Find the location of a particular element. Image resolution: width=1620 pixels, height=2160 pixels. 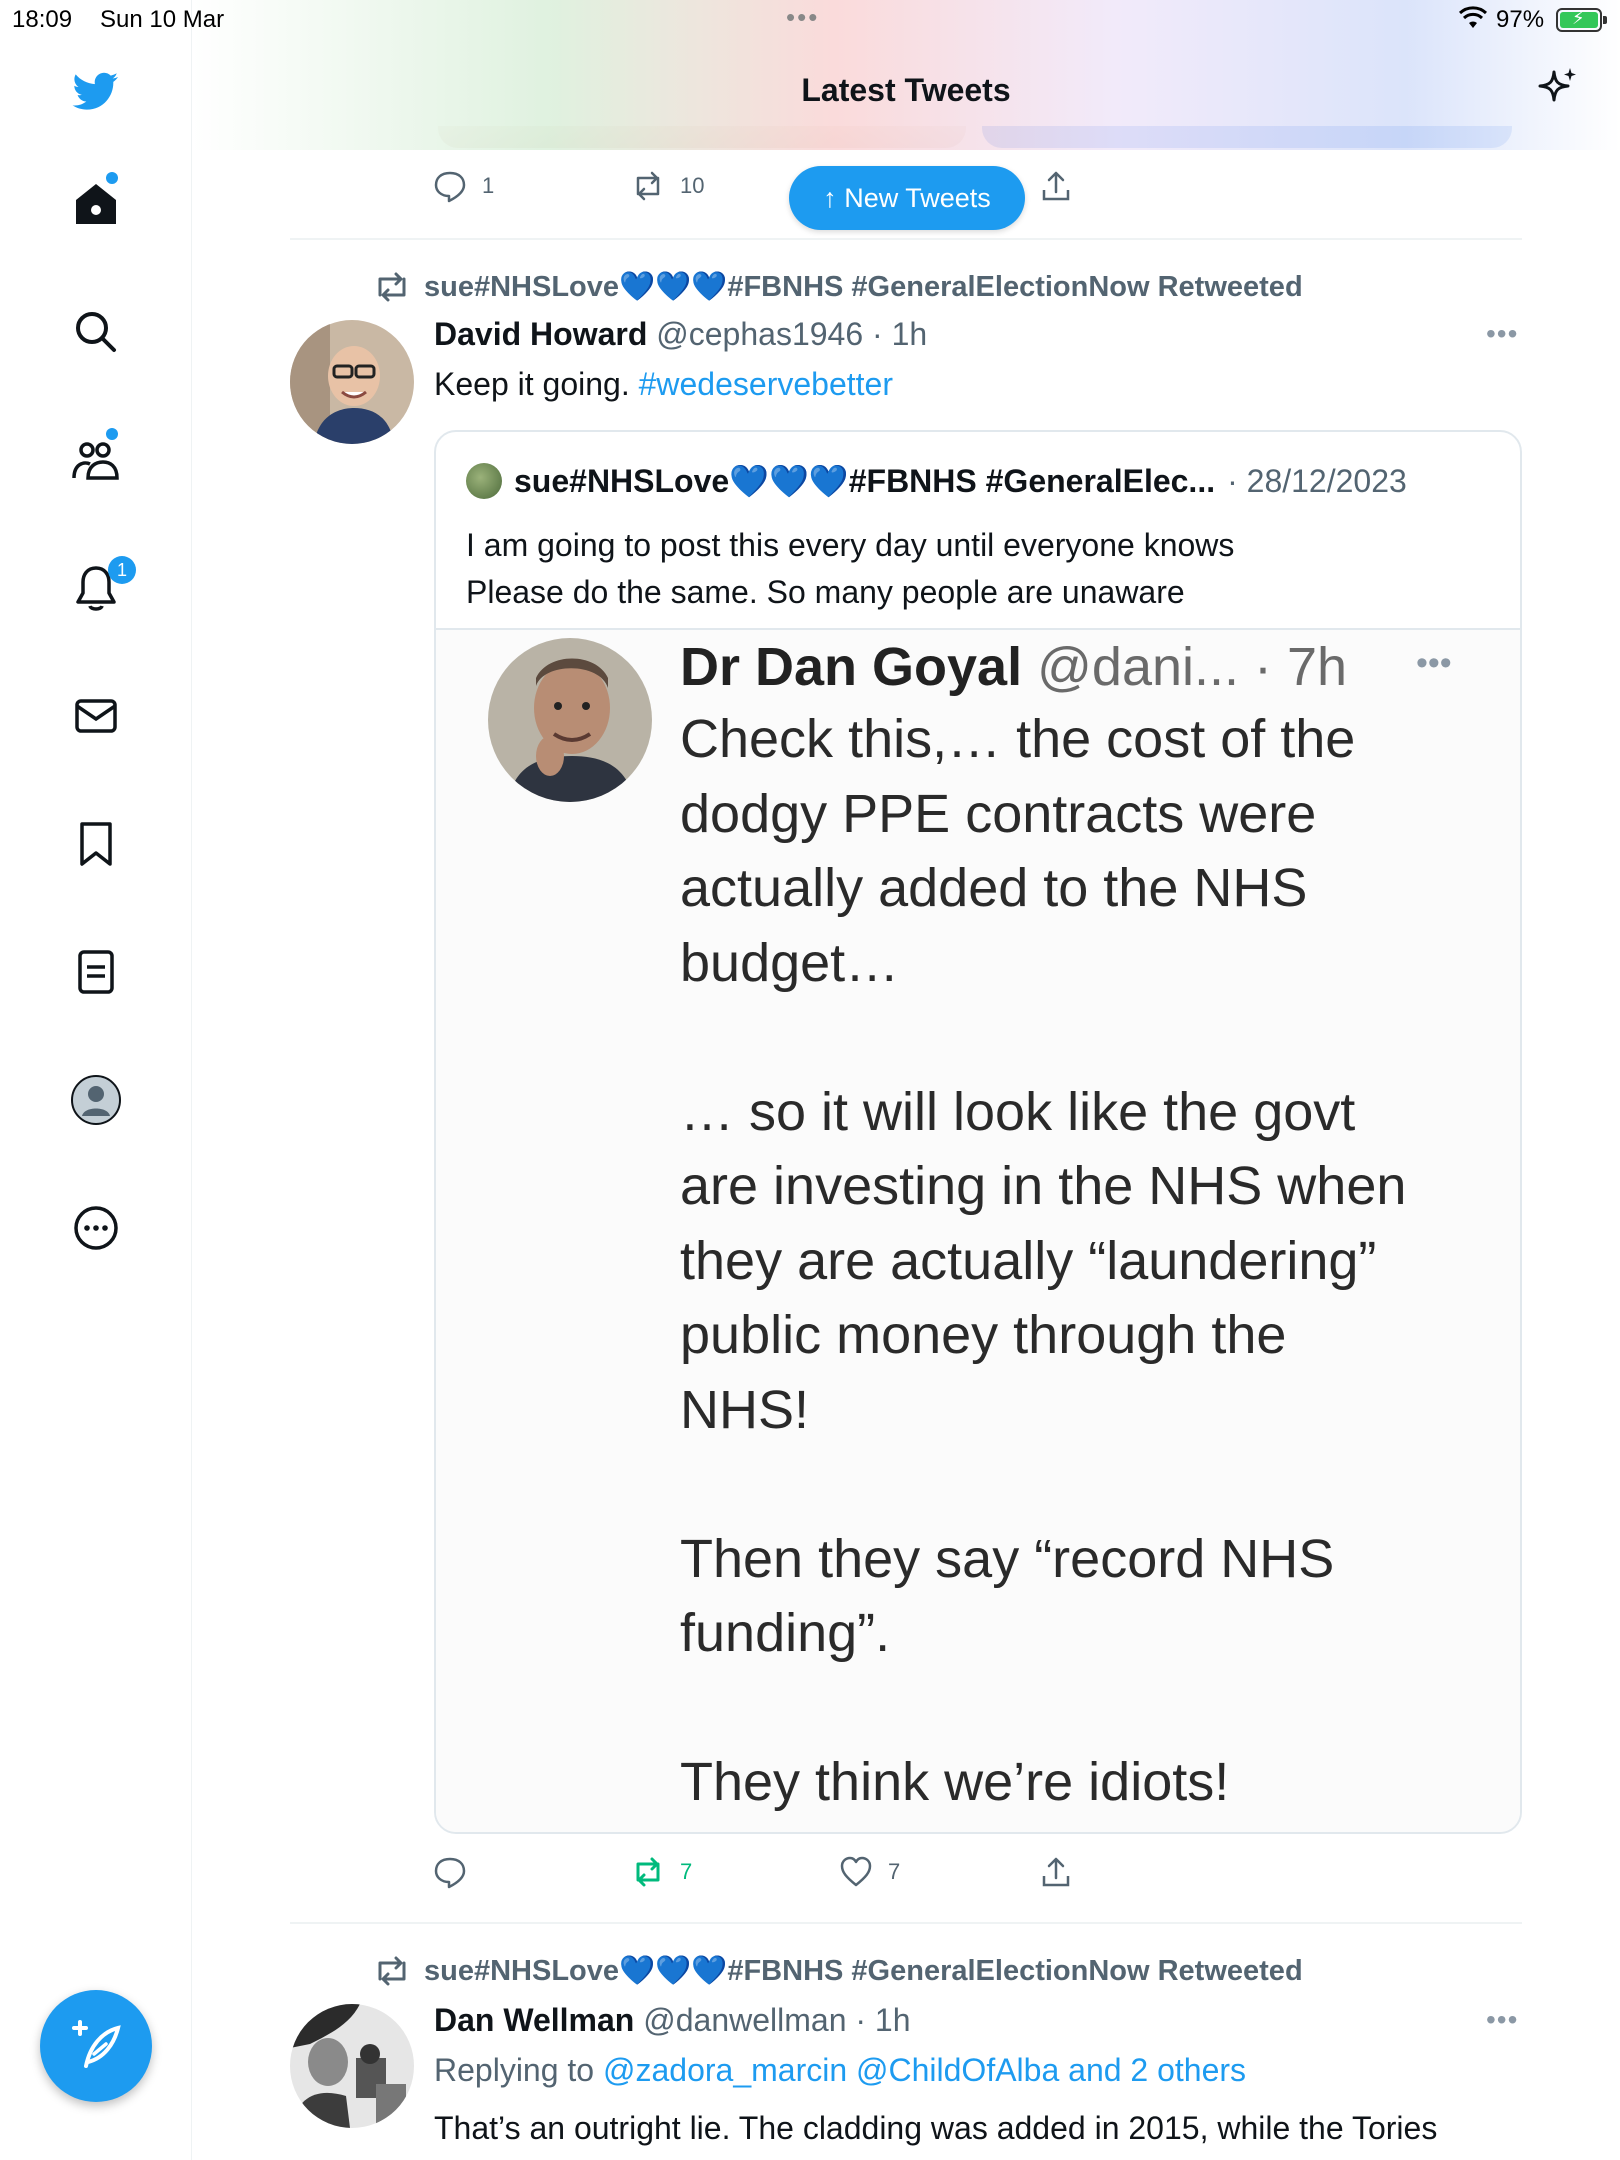

reply-count: 1 is located at coordinates (488, 185).